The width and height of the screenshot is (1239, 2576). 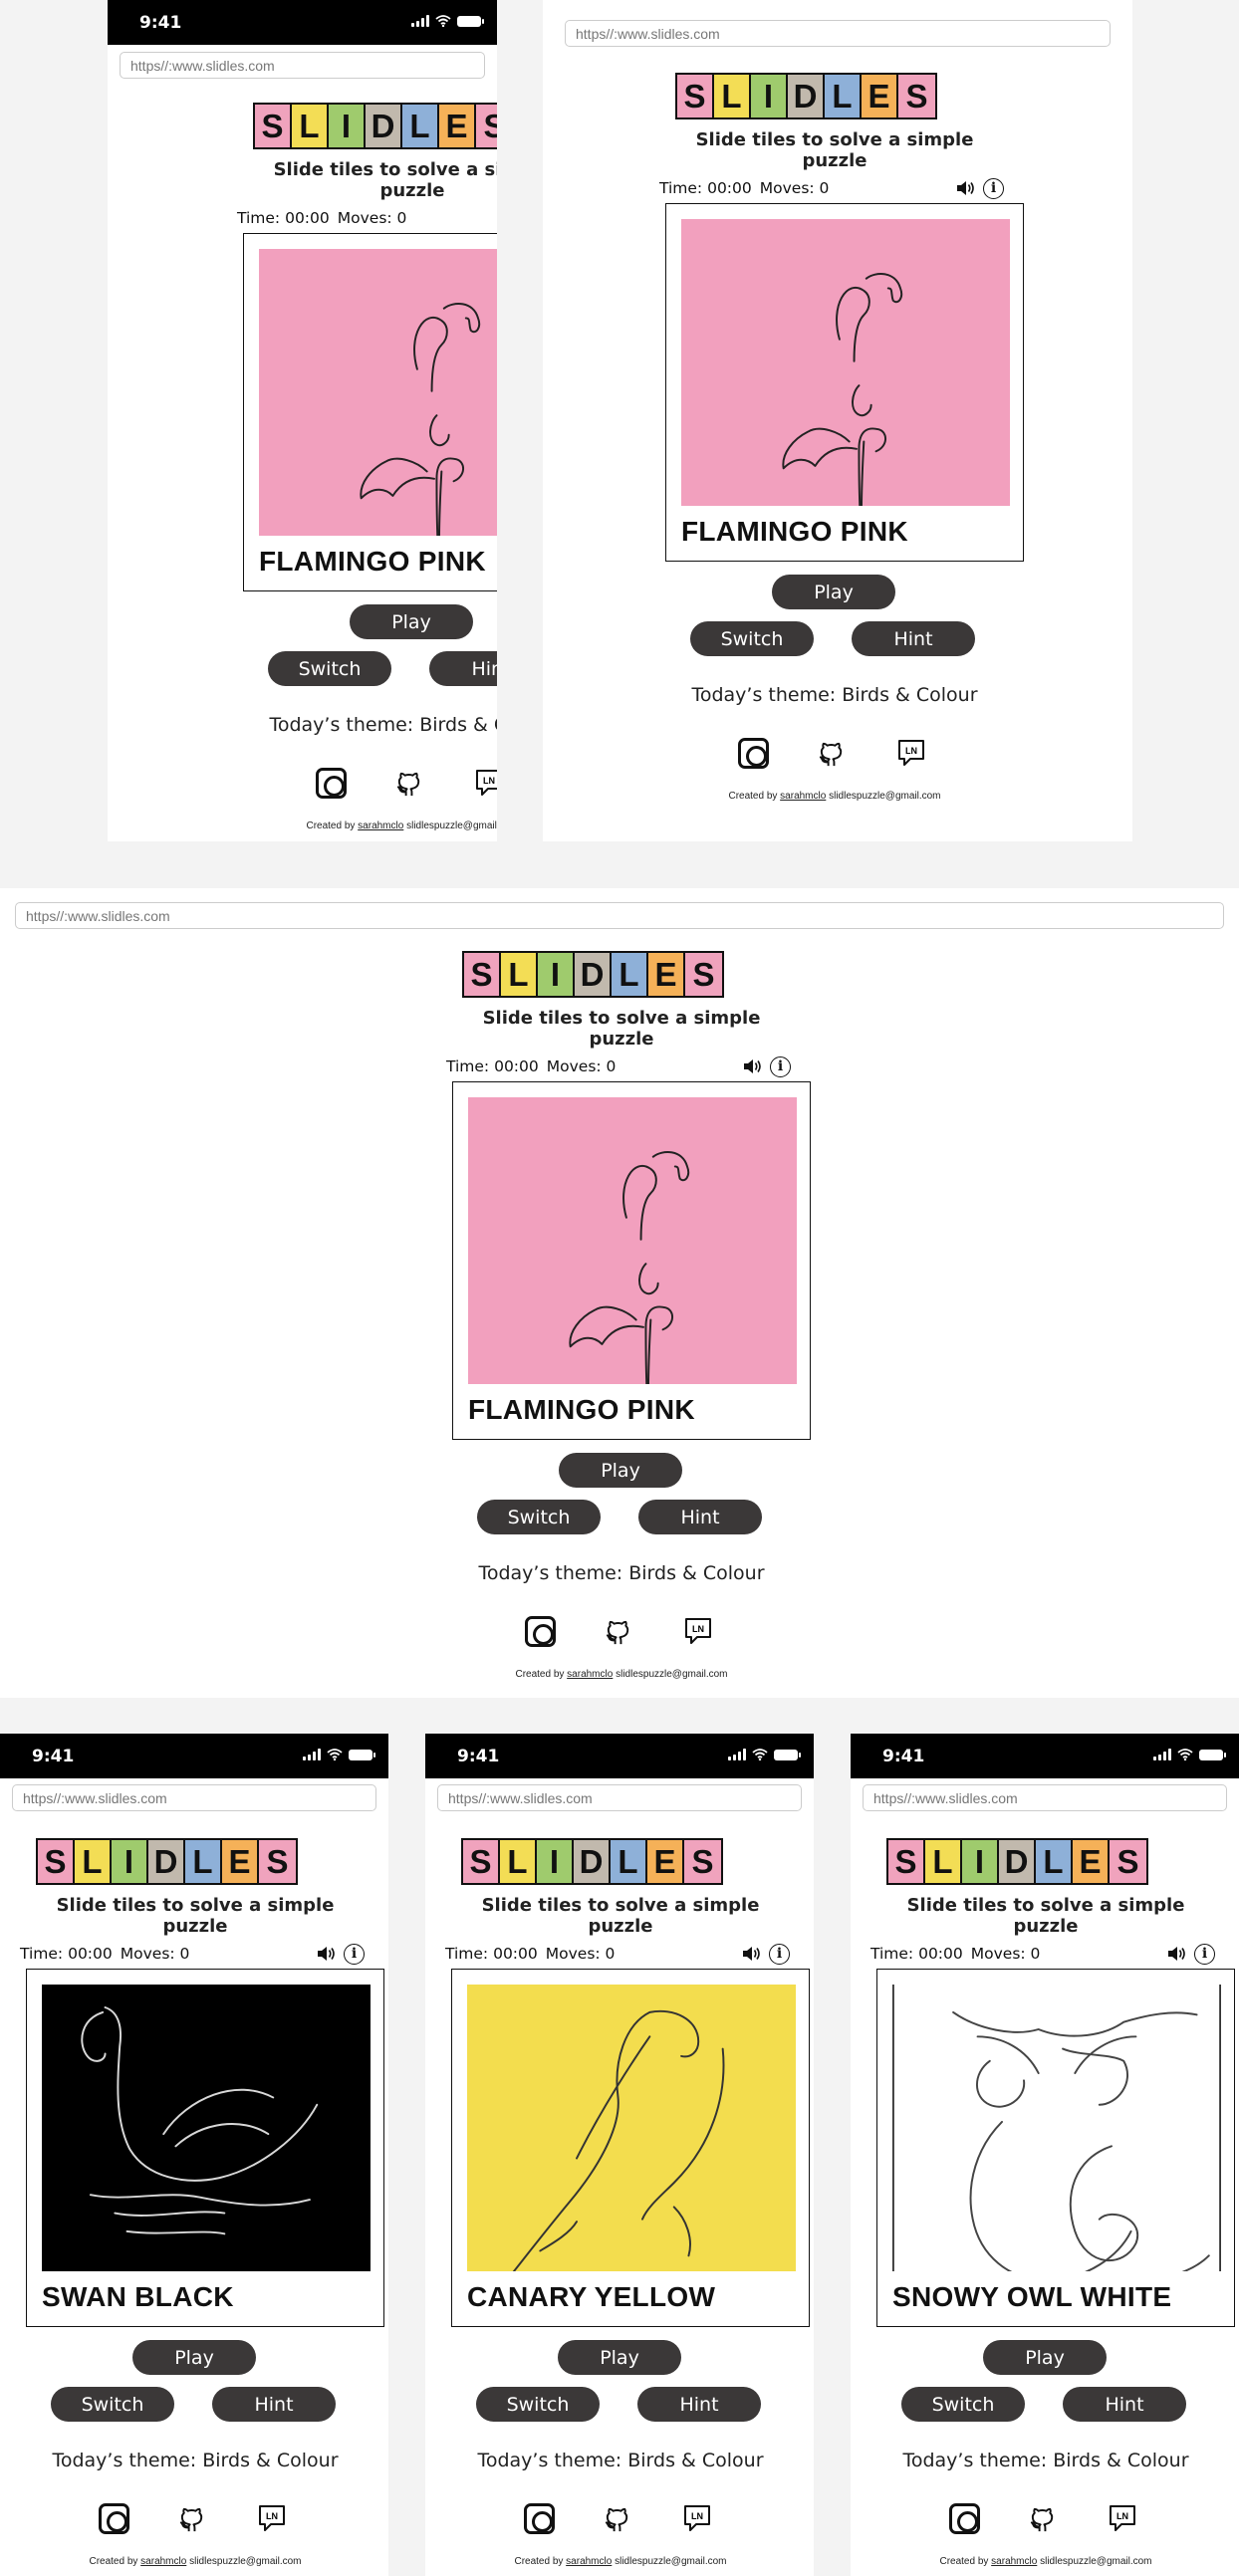 I want to click on linkedin-label: LN, so click(x=698, y=1629).